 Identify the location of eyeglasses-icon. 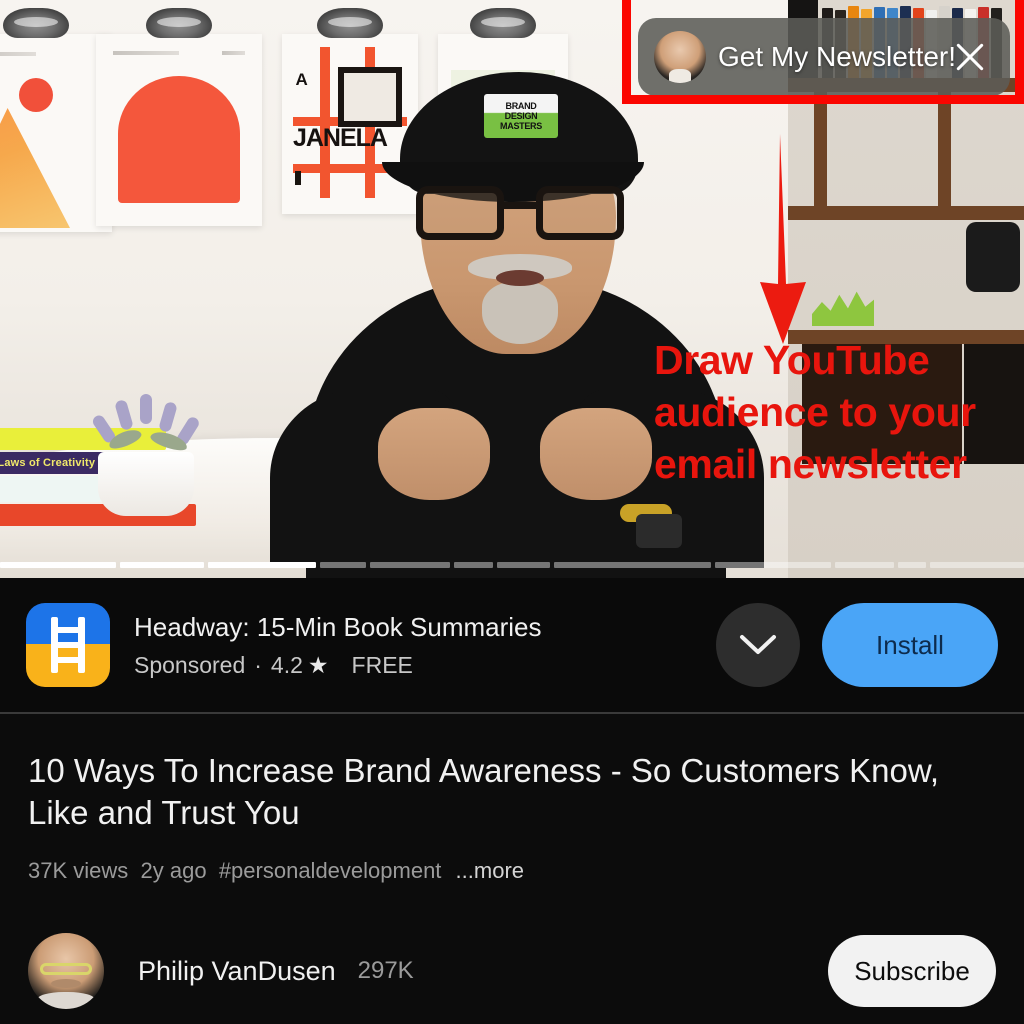
(520, 213).